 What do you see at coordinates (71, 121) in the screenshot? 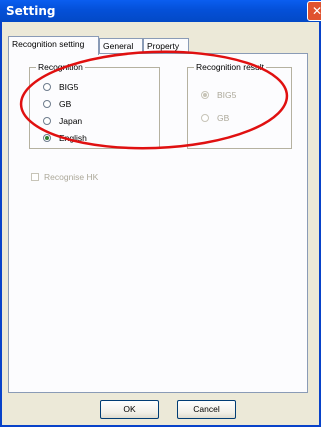
I see `radio-japan-label: Japan` at bounding box center [71, 121].